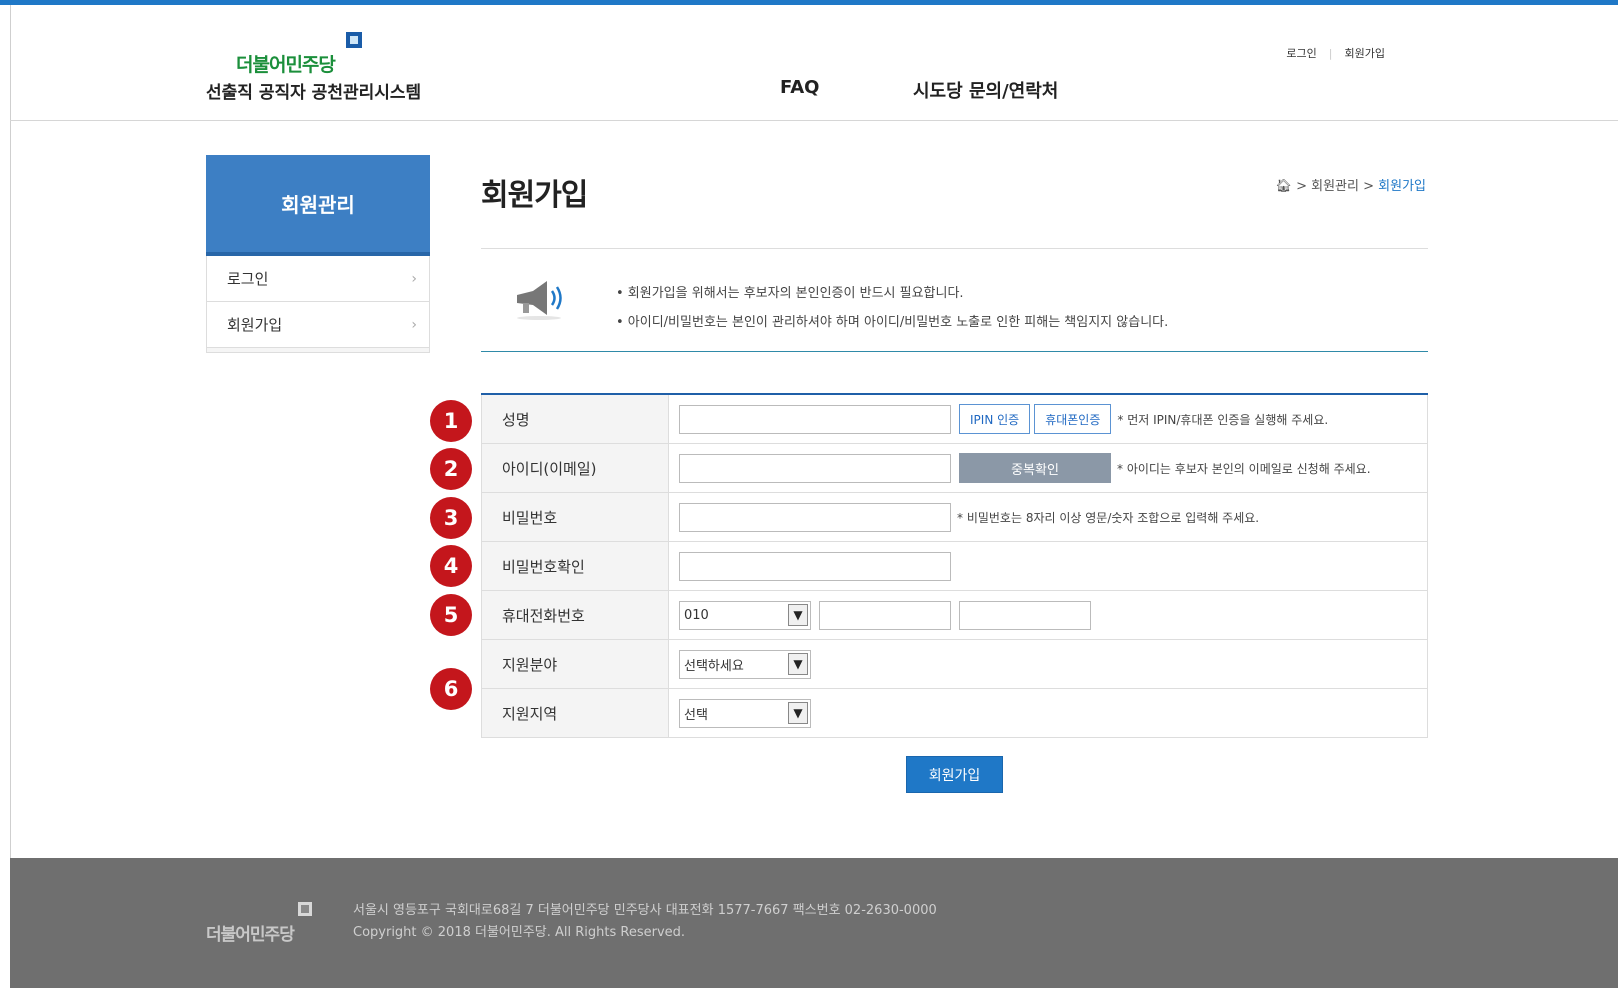 This screenshot has width=1618, height=988. I want to click on field-label: 지원분야, so click(575, 664).